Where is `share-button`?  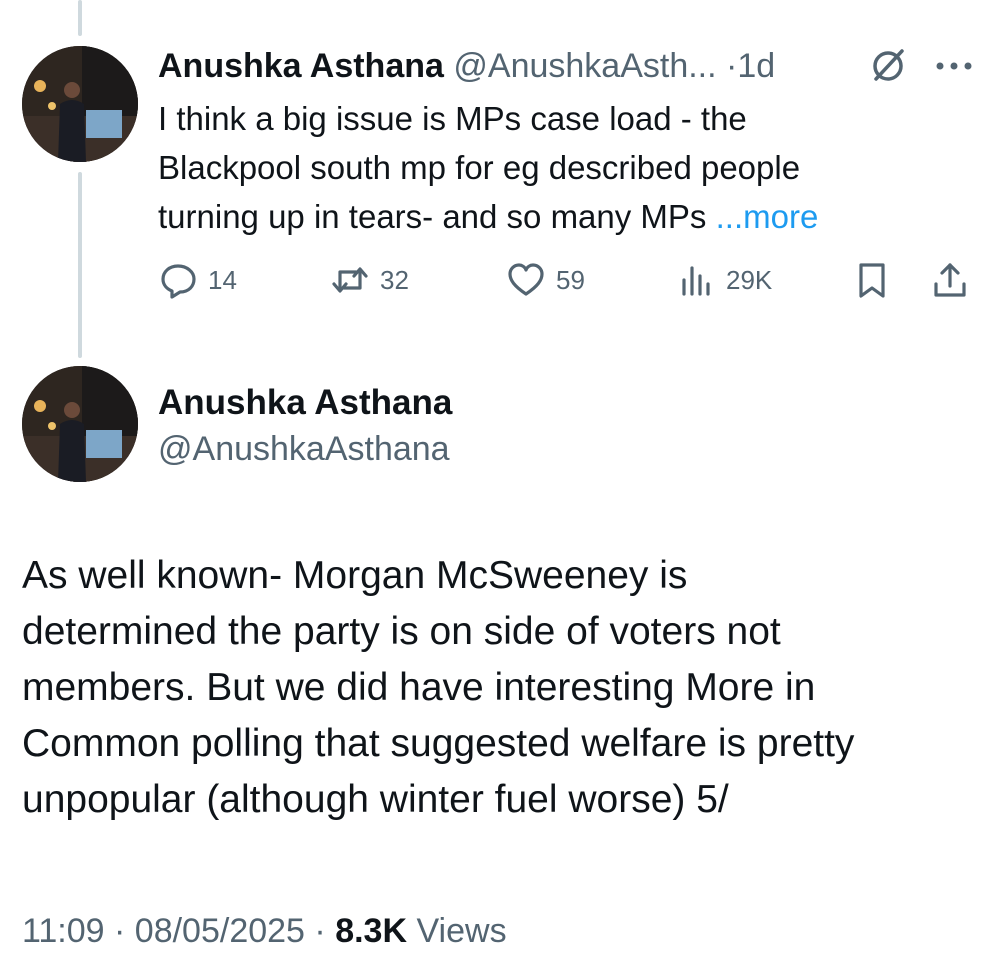 share-button is located at coordinates (955, 280).